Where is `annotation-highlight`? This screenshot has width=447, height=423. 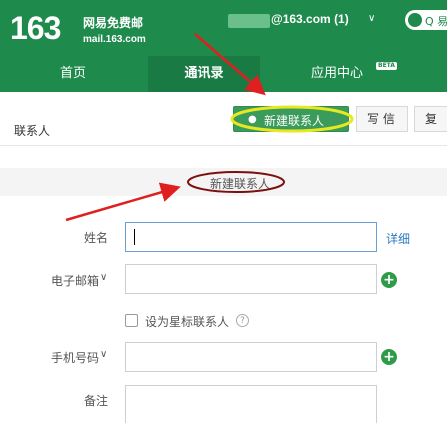
annotation-highlight is located at coordinates (292, 119).